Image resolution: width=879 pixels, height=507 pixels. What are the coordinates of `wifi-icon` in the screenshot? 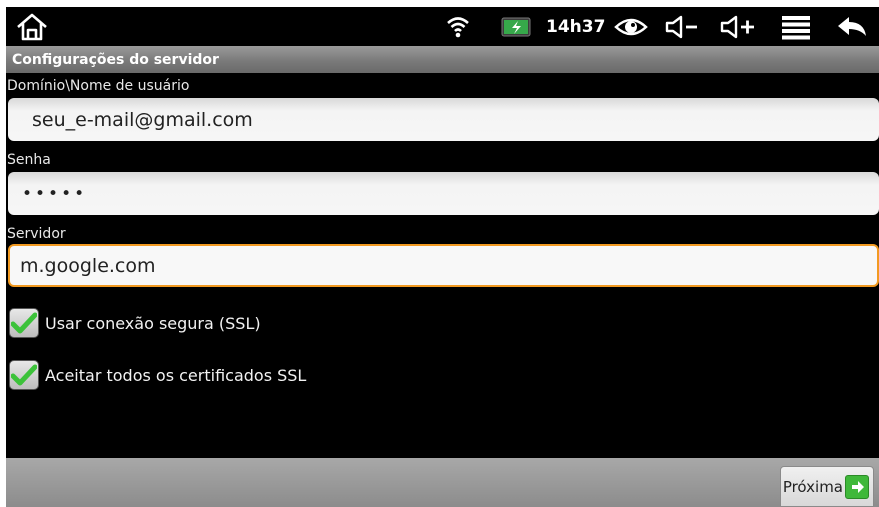 It's located at (458, 26).